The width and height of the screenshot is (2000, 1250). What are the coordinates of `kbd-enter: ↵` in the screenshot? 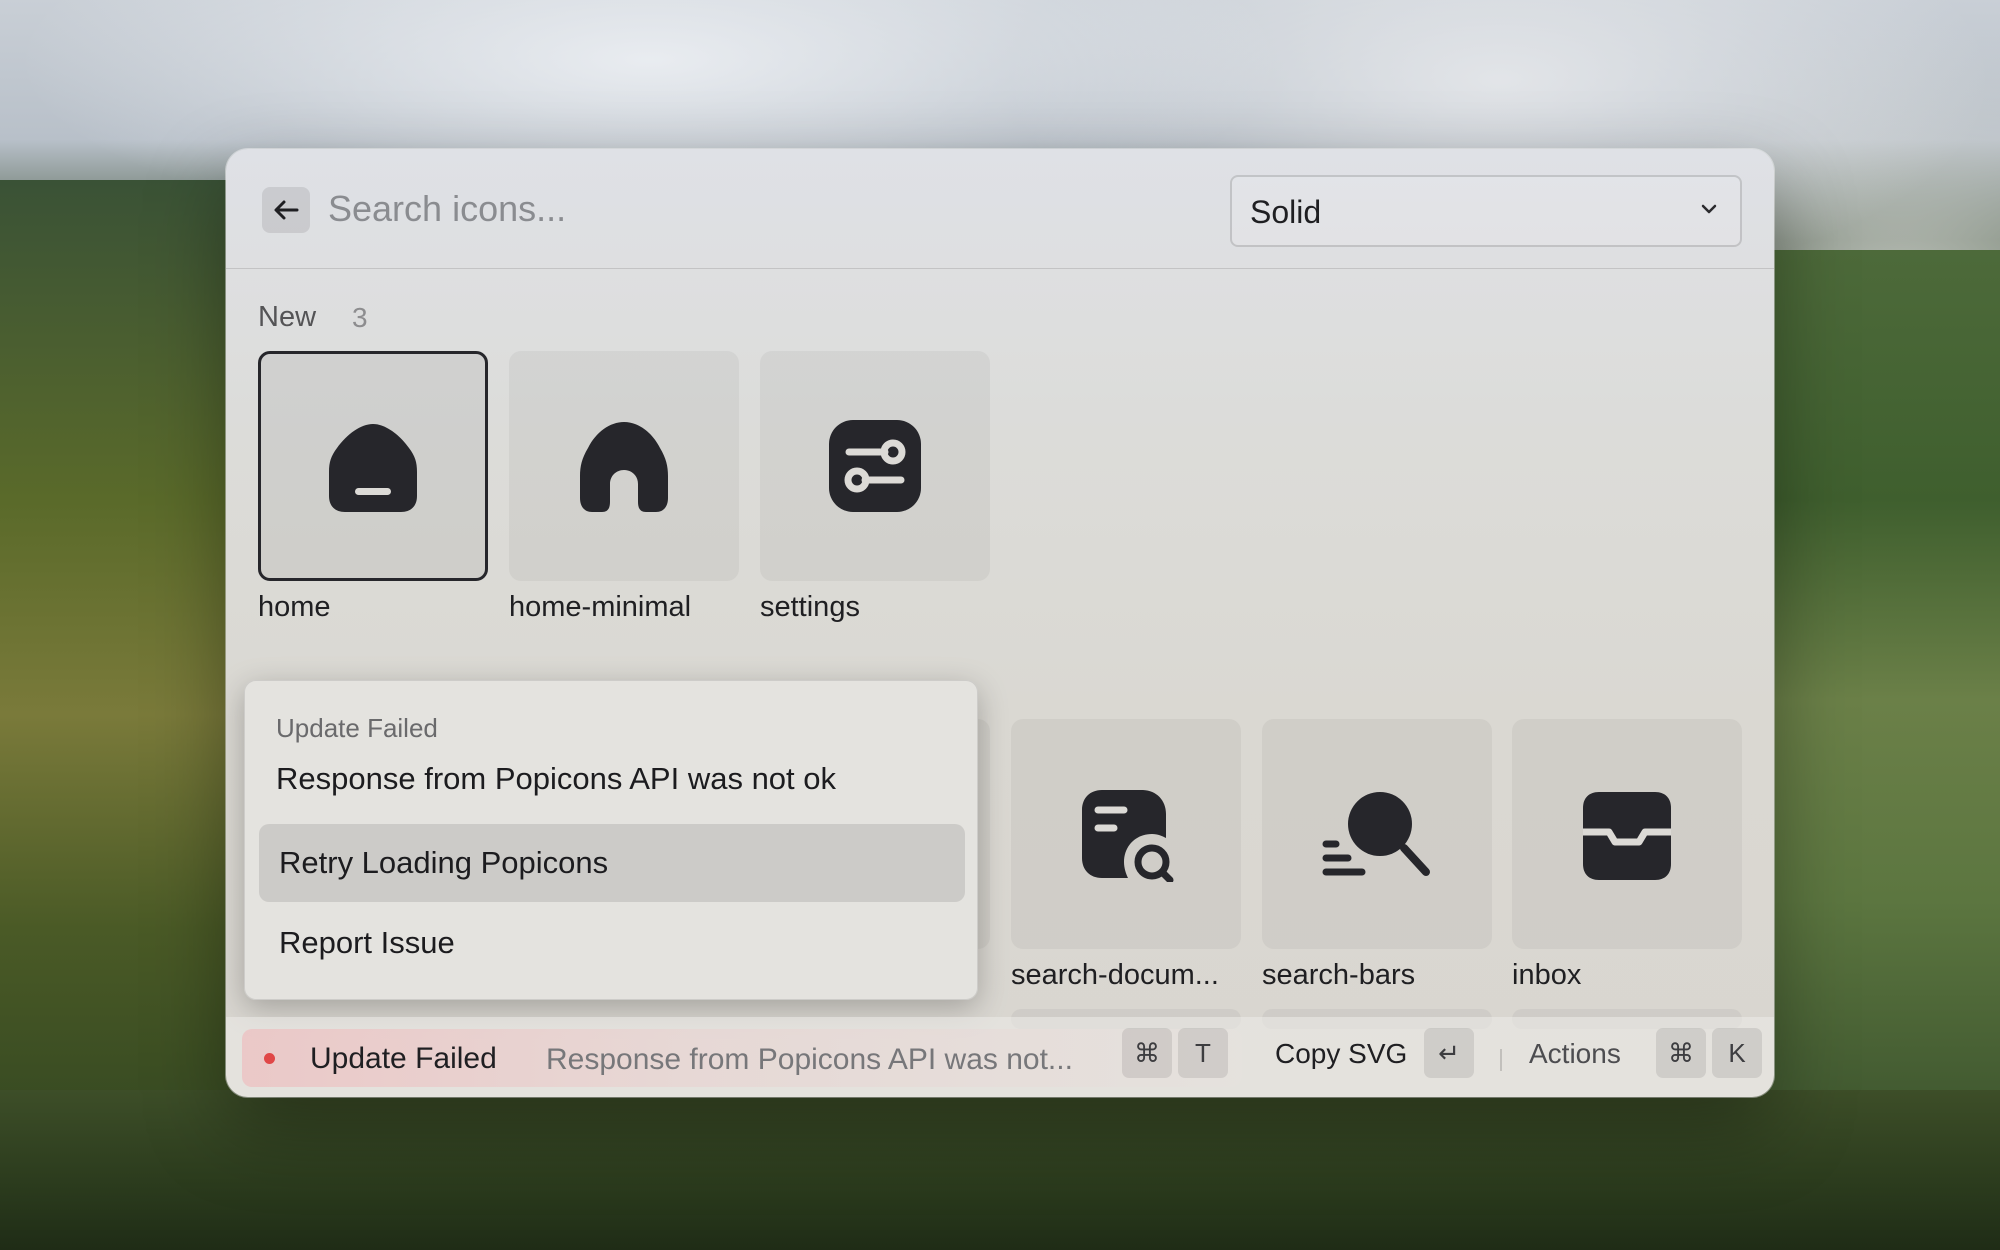 It's located at (1449, 1053).